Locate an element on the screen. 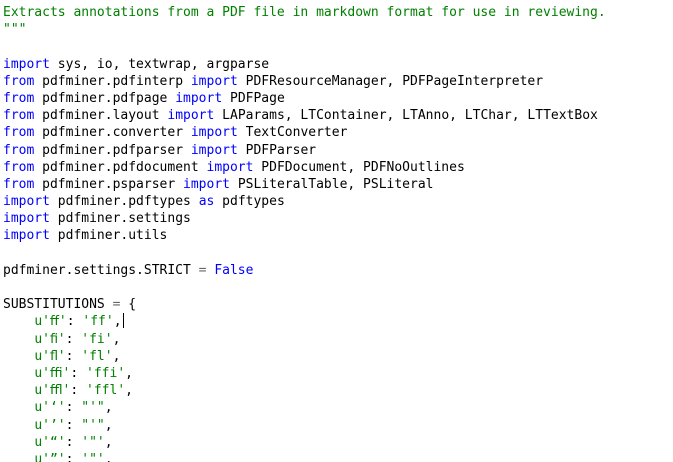 The height and width of the screenshot is (462, 673). code-token-text: SUBSTITUTIONS is located at coordinates (58, 305).